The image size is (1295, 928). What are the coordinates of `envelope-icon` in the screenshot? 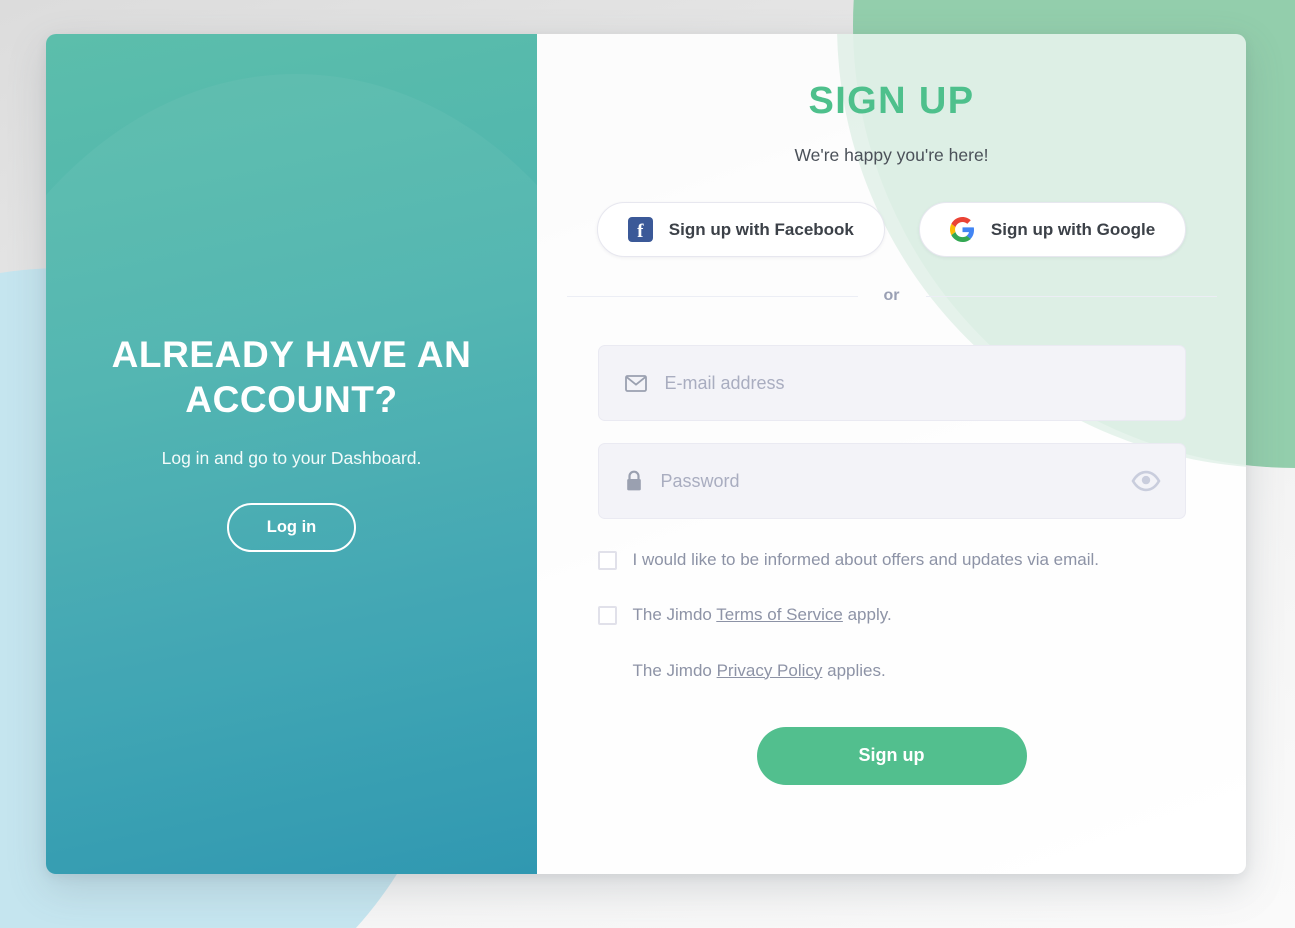 It's located at (635, 383).